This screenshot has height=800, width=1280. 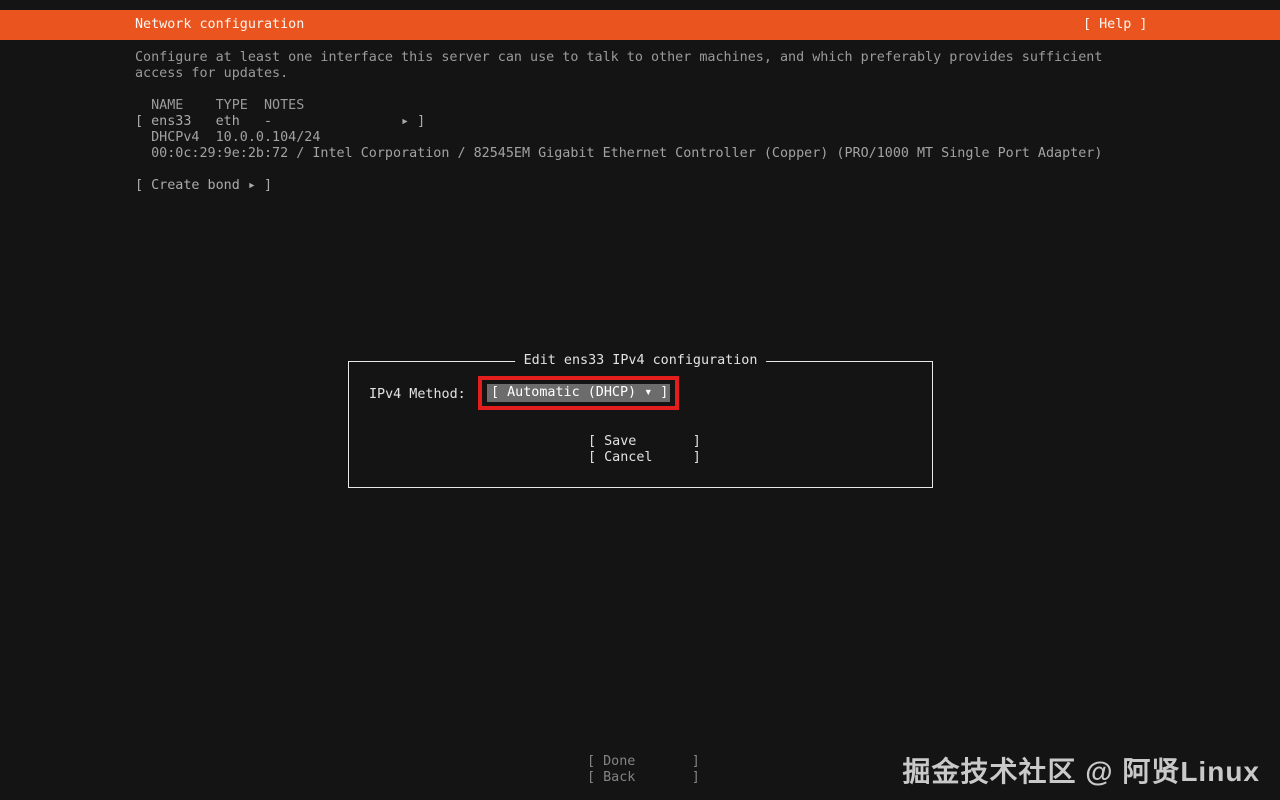 I want to click on back-button: [ Back ], so click(x=643, y=778).